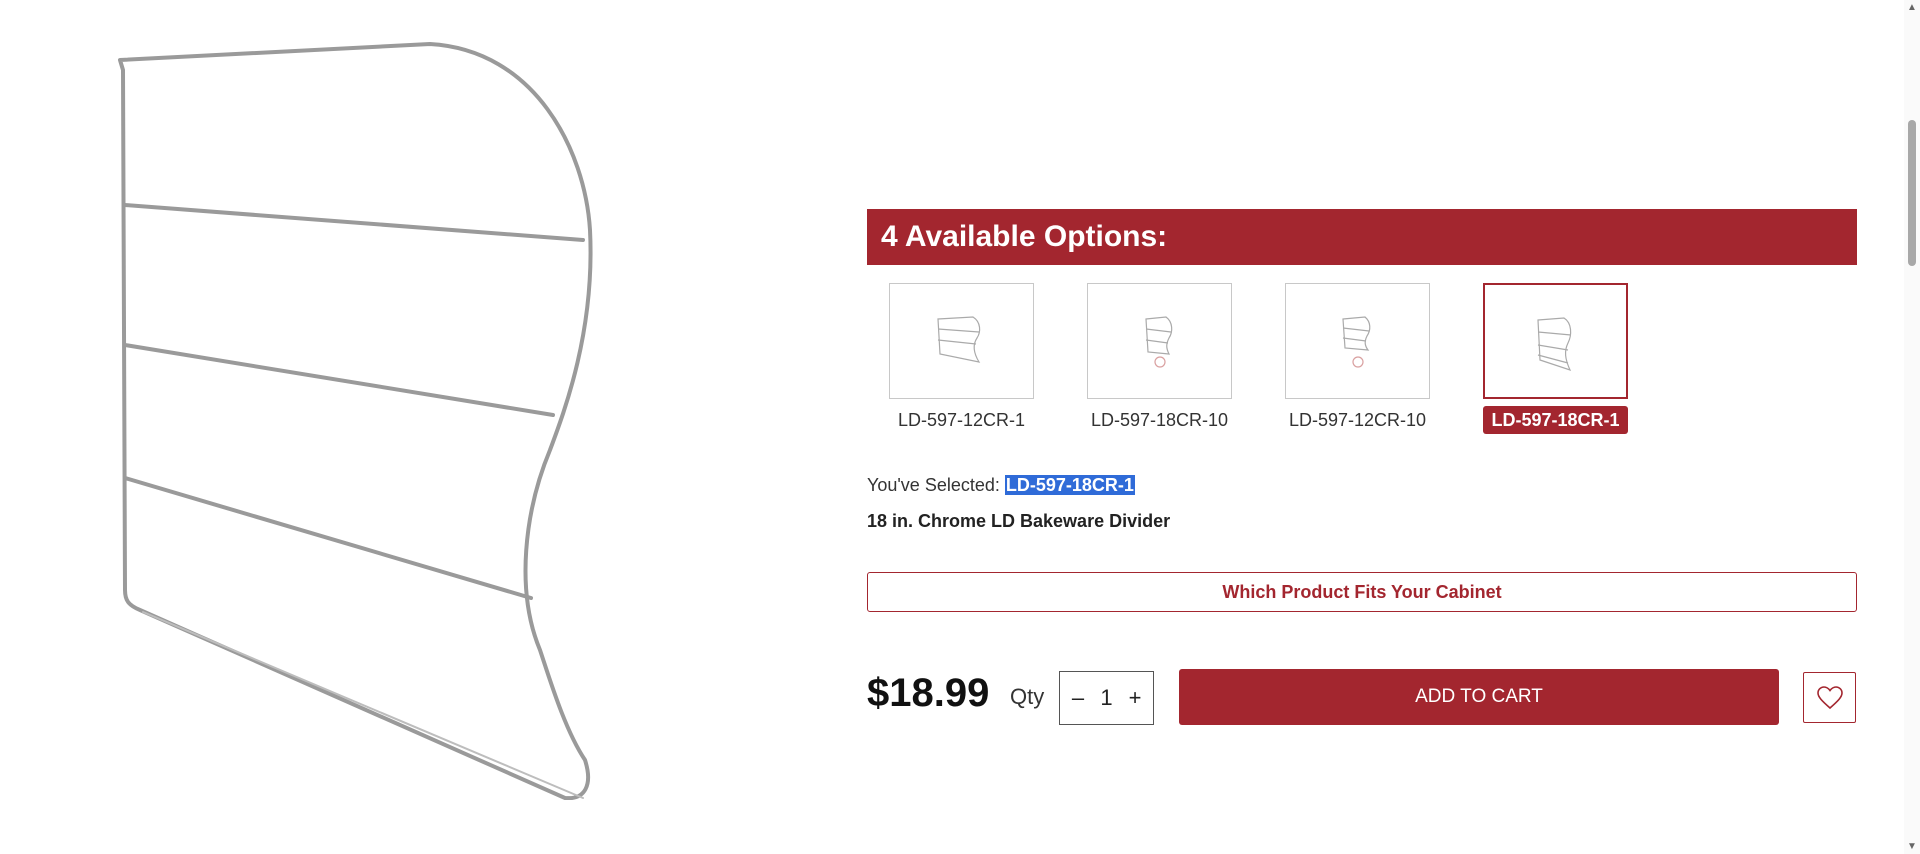 This screenshot has height=854, width=1920. I want to click on option-tile-selected: LD-597-18CR-1, so click(1555, 358).